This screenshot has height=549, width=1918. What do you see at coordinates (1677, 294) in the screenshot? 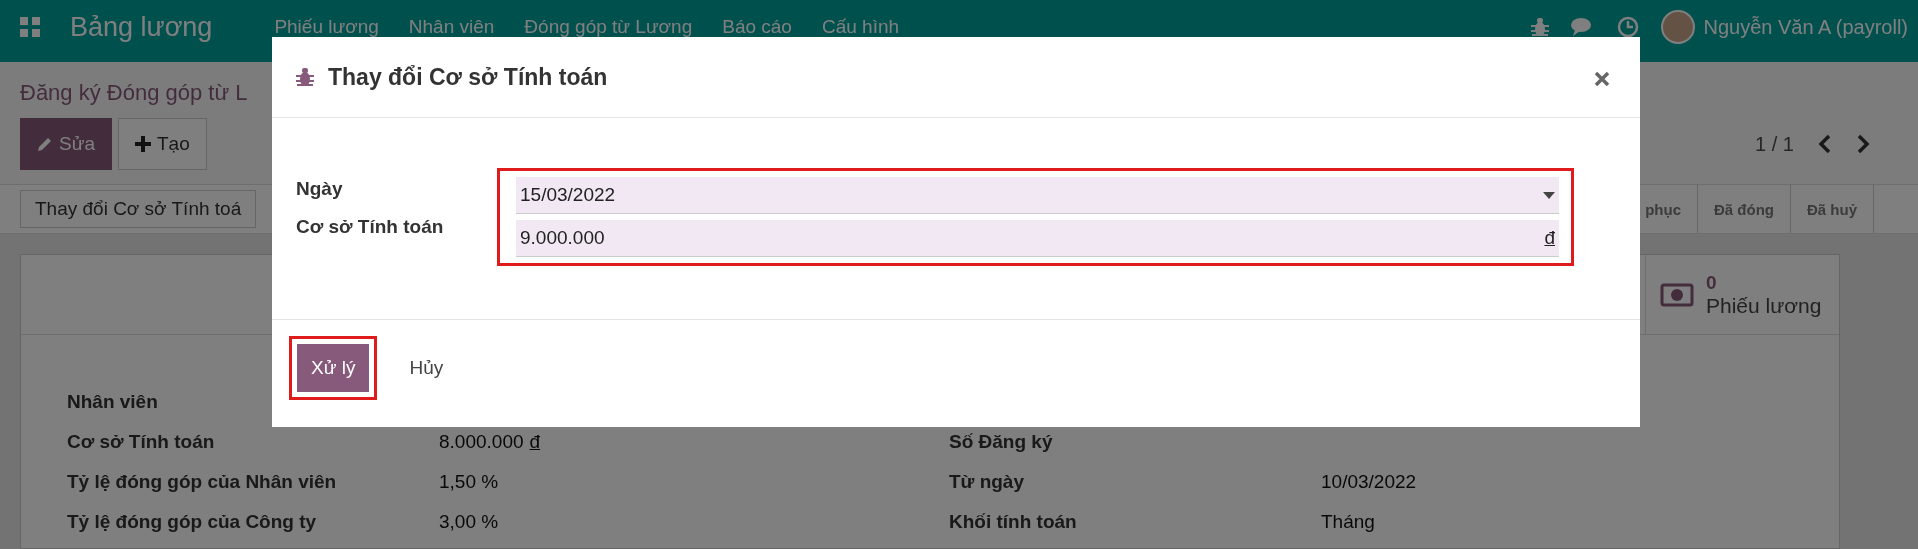
I see `banknote-icon` at bounding box center [1677, 294].